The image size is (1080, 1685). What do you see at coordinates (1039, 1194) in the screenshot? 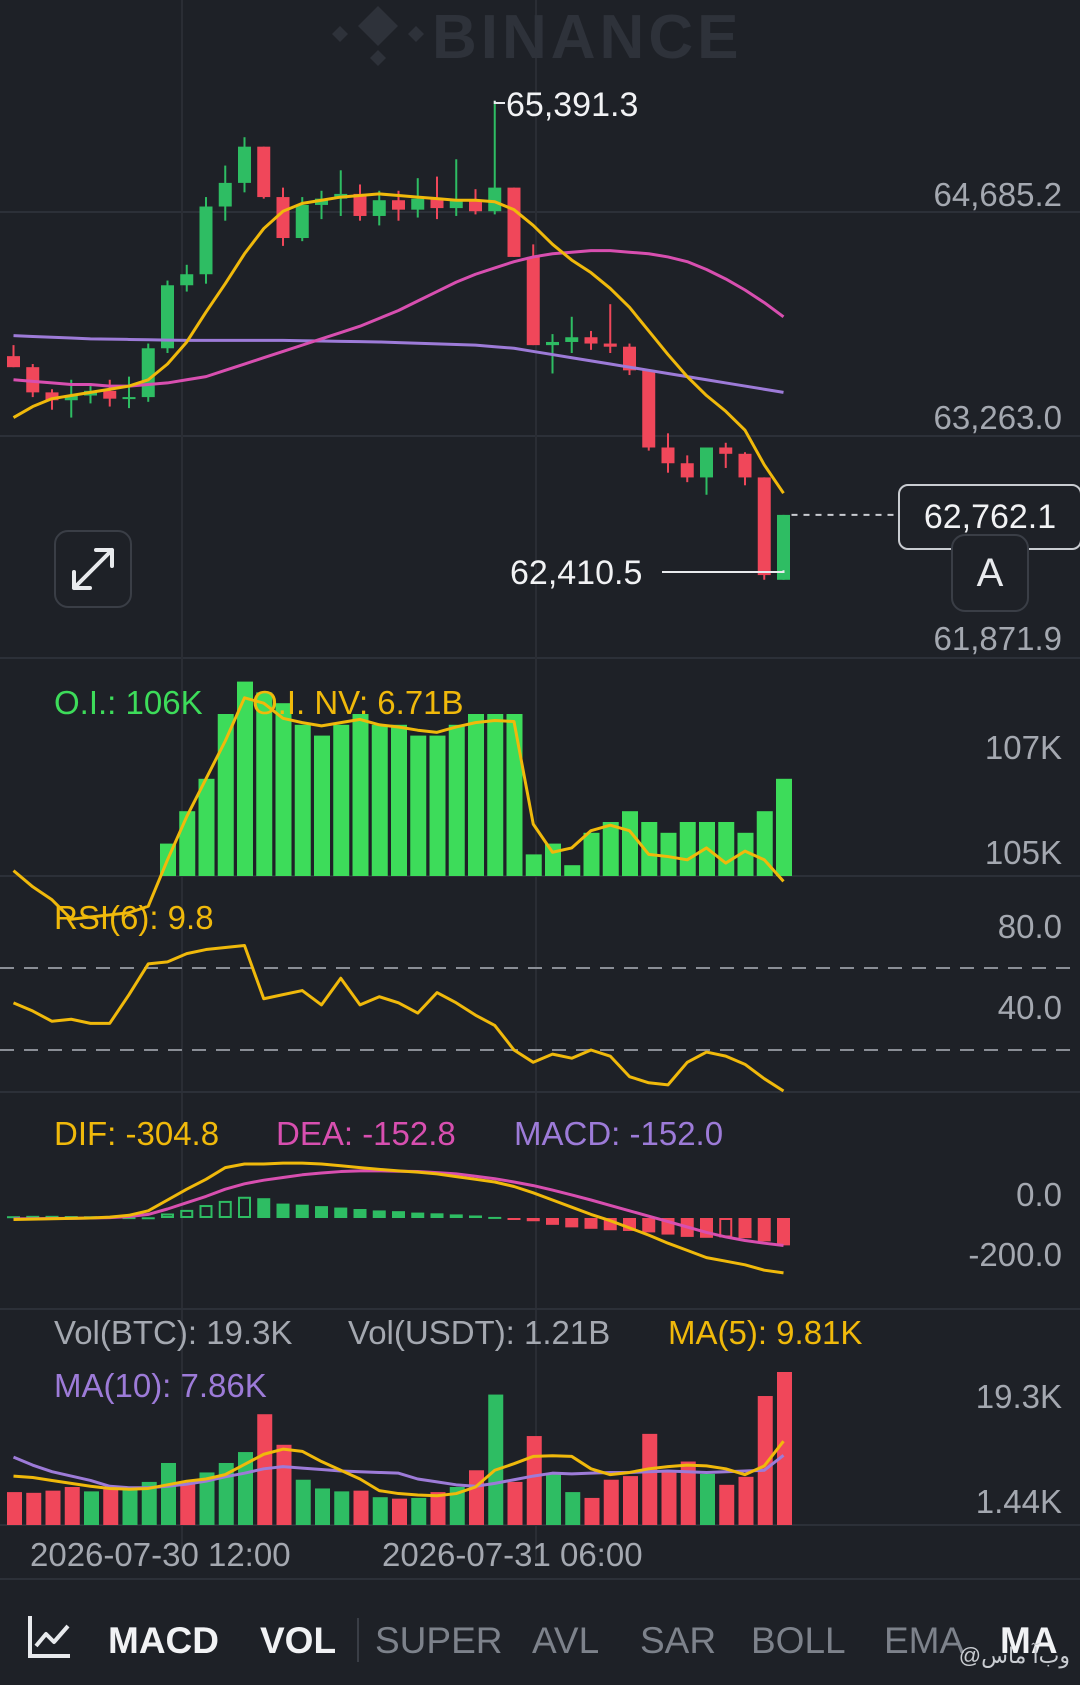
I see `macd-tick-1: 0.0` at bounding box center [1039, 1194].